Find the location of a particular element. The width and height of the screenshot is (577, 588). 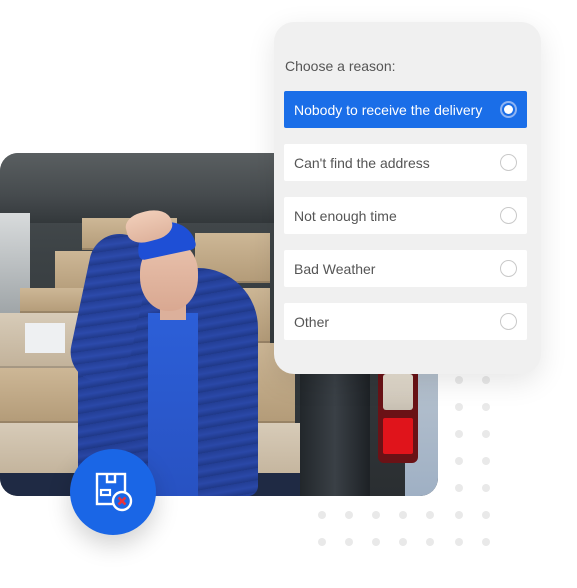

reason-option-label: Bad Weather is located at coordinates (335, 268).